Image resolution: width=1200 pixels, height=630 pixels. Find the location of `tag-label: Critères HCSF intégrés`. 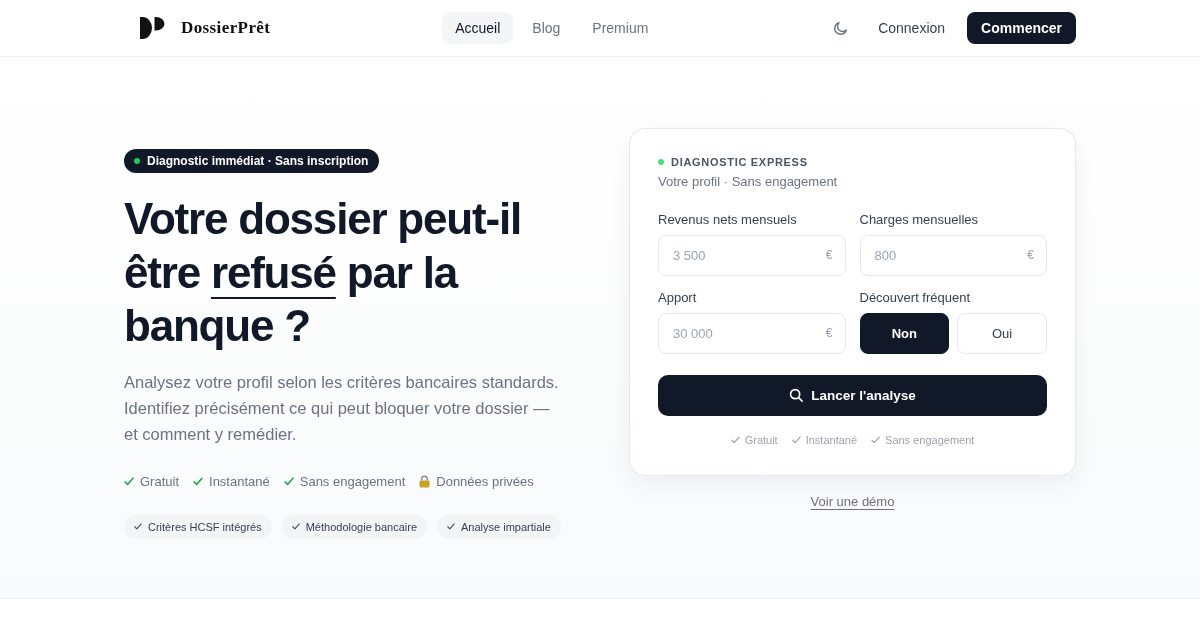

tag-label: Critères HCSF intégrés is located at coordinates (205, 526).